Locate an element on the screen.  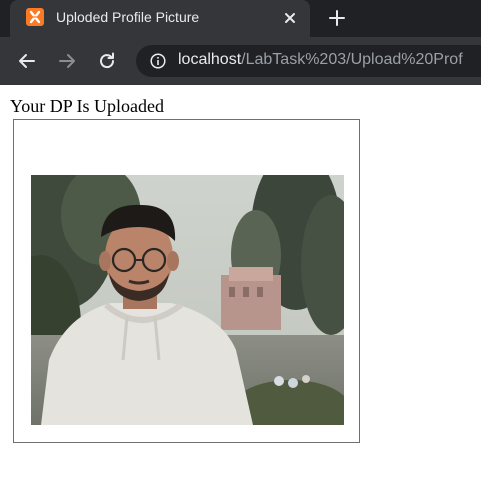
url-host: localhost is located at coordinates (210, 59).